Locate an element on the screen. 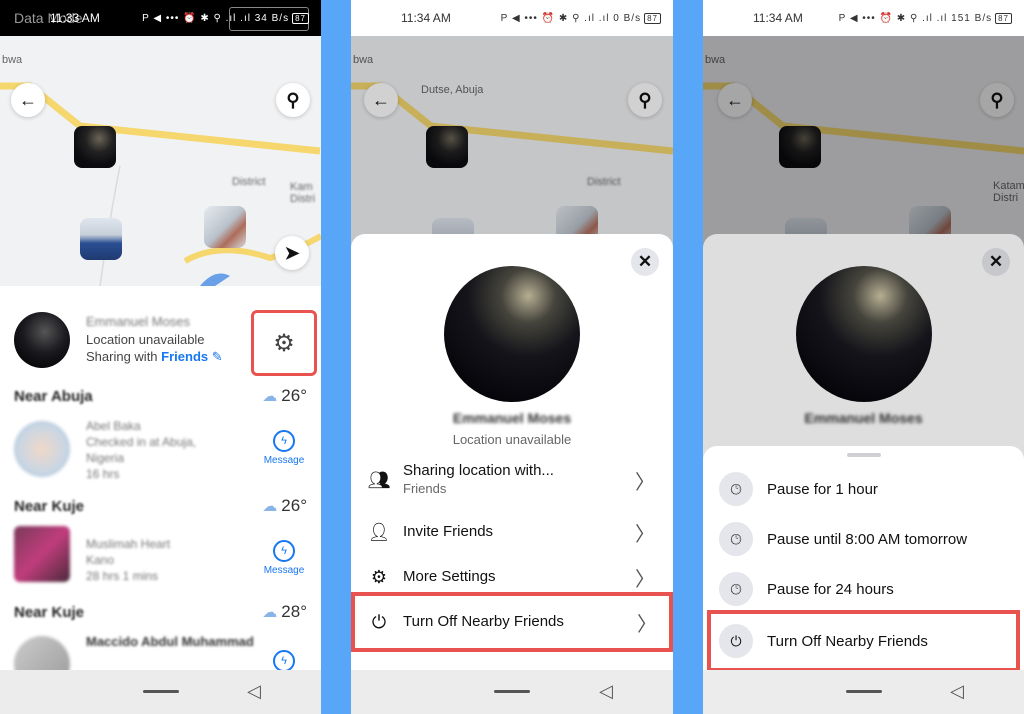 The width and height of the screenshot is (1024, 714). section-title: Near Abuja is located at coordinates (53, 396).